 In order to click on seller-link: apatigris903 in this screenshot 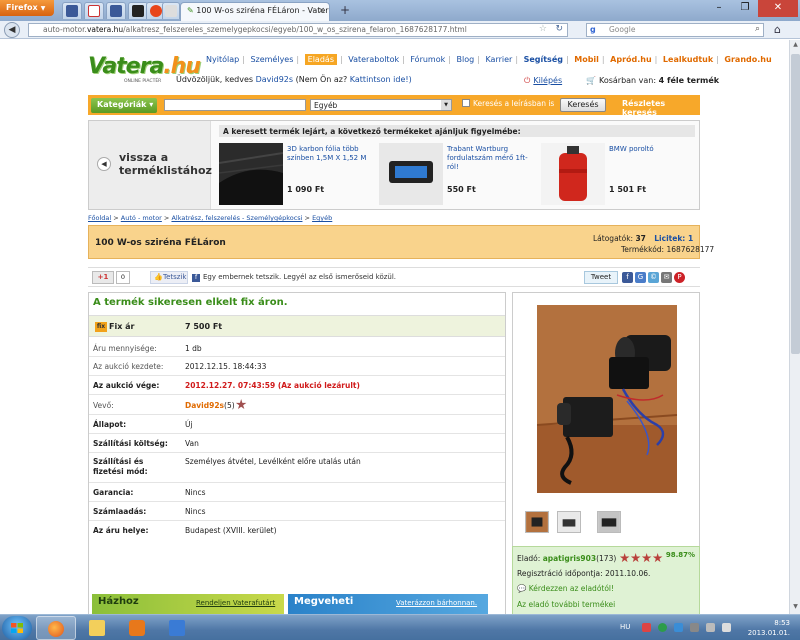, I will do `click(569, 558)`.